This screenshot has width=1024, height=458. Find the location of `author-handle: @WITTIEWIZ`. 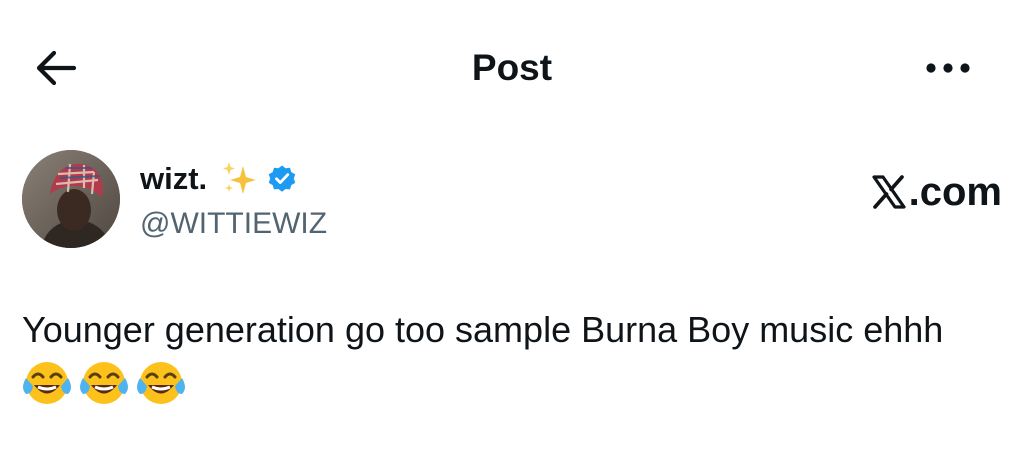

author-handle: @WITTIEWIZ is located at coordinates (233, 224).